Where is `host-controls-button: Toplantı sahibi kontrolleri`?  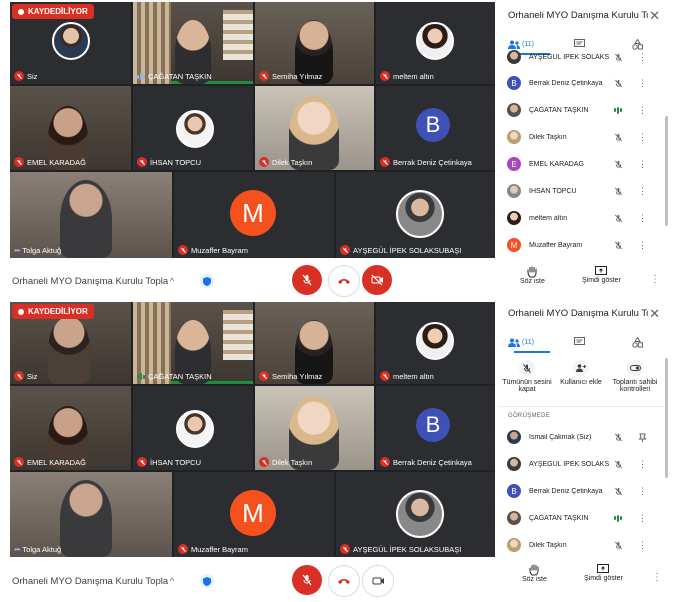
host-controls-button: Toplantı sahibi kontrolleri is located at coordinates (635, 376).